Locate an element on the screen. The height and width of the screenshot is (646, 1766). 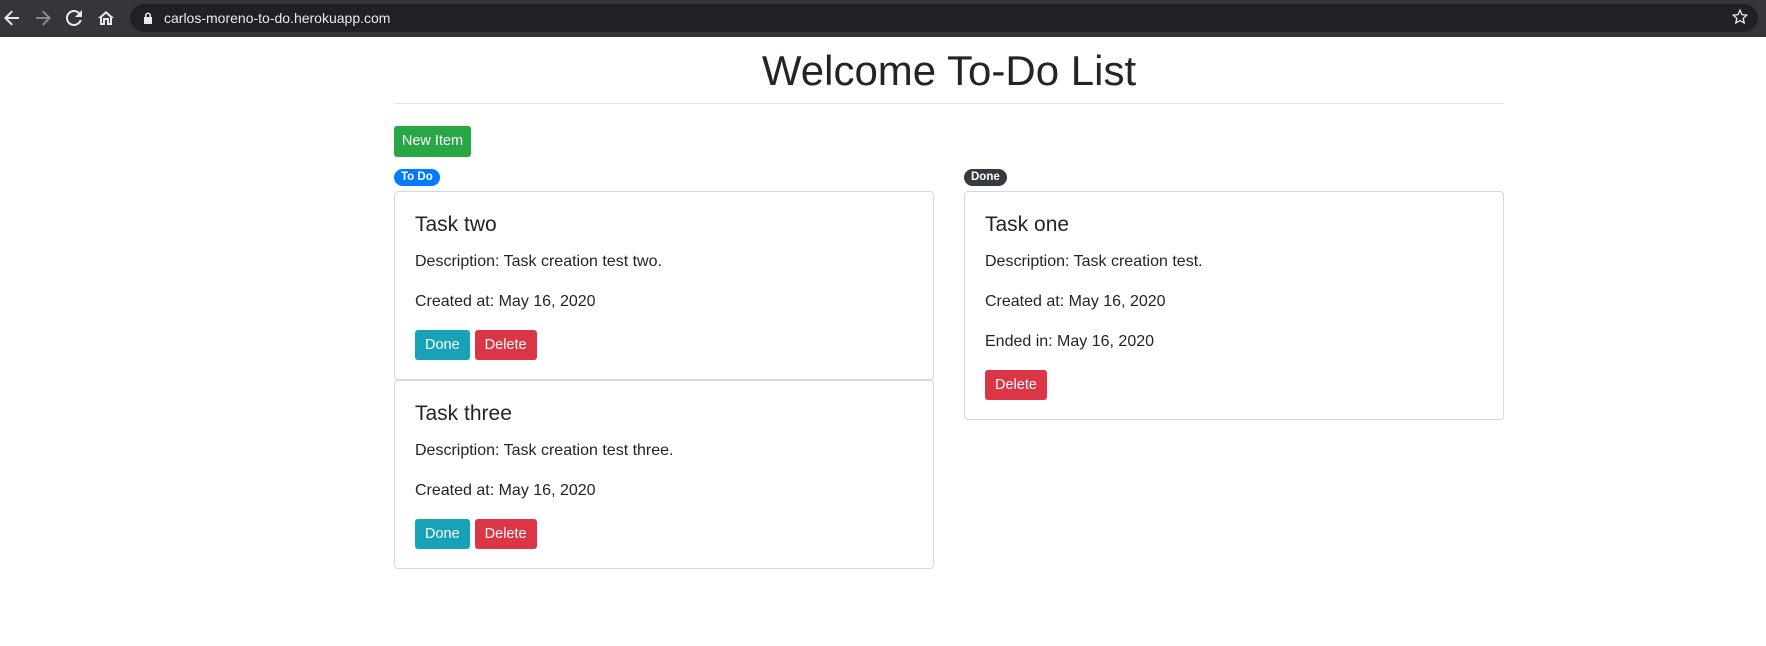
home-icon is located at coordinates (106, 18).